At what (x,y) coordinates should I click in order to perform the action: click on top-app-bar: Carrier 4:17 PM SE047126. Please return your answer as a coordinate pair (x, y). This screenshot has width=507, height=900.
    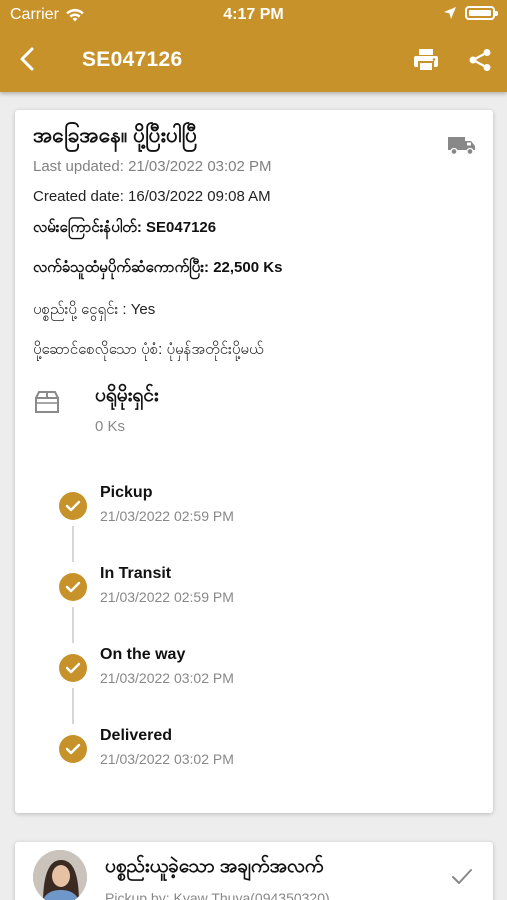
    Looking at the image, I should click on (253, 46).